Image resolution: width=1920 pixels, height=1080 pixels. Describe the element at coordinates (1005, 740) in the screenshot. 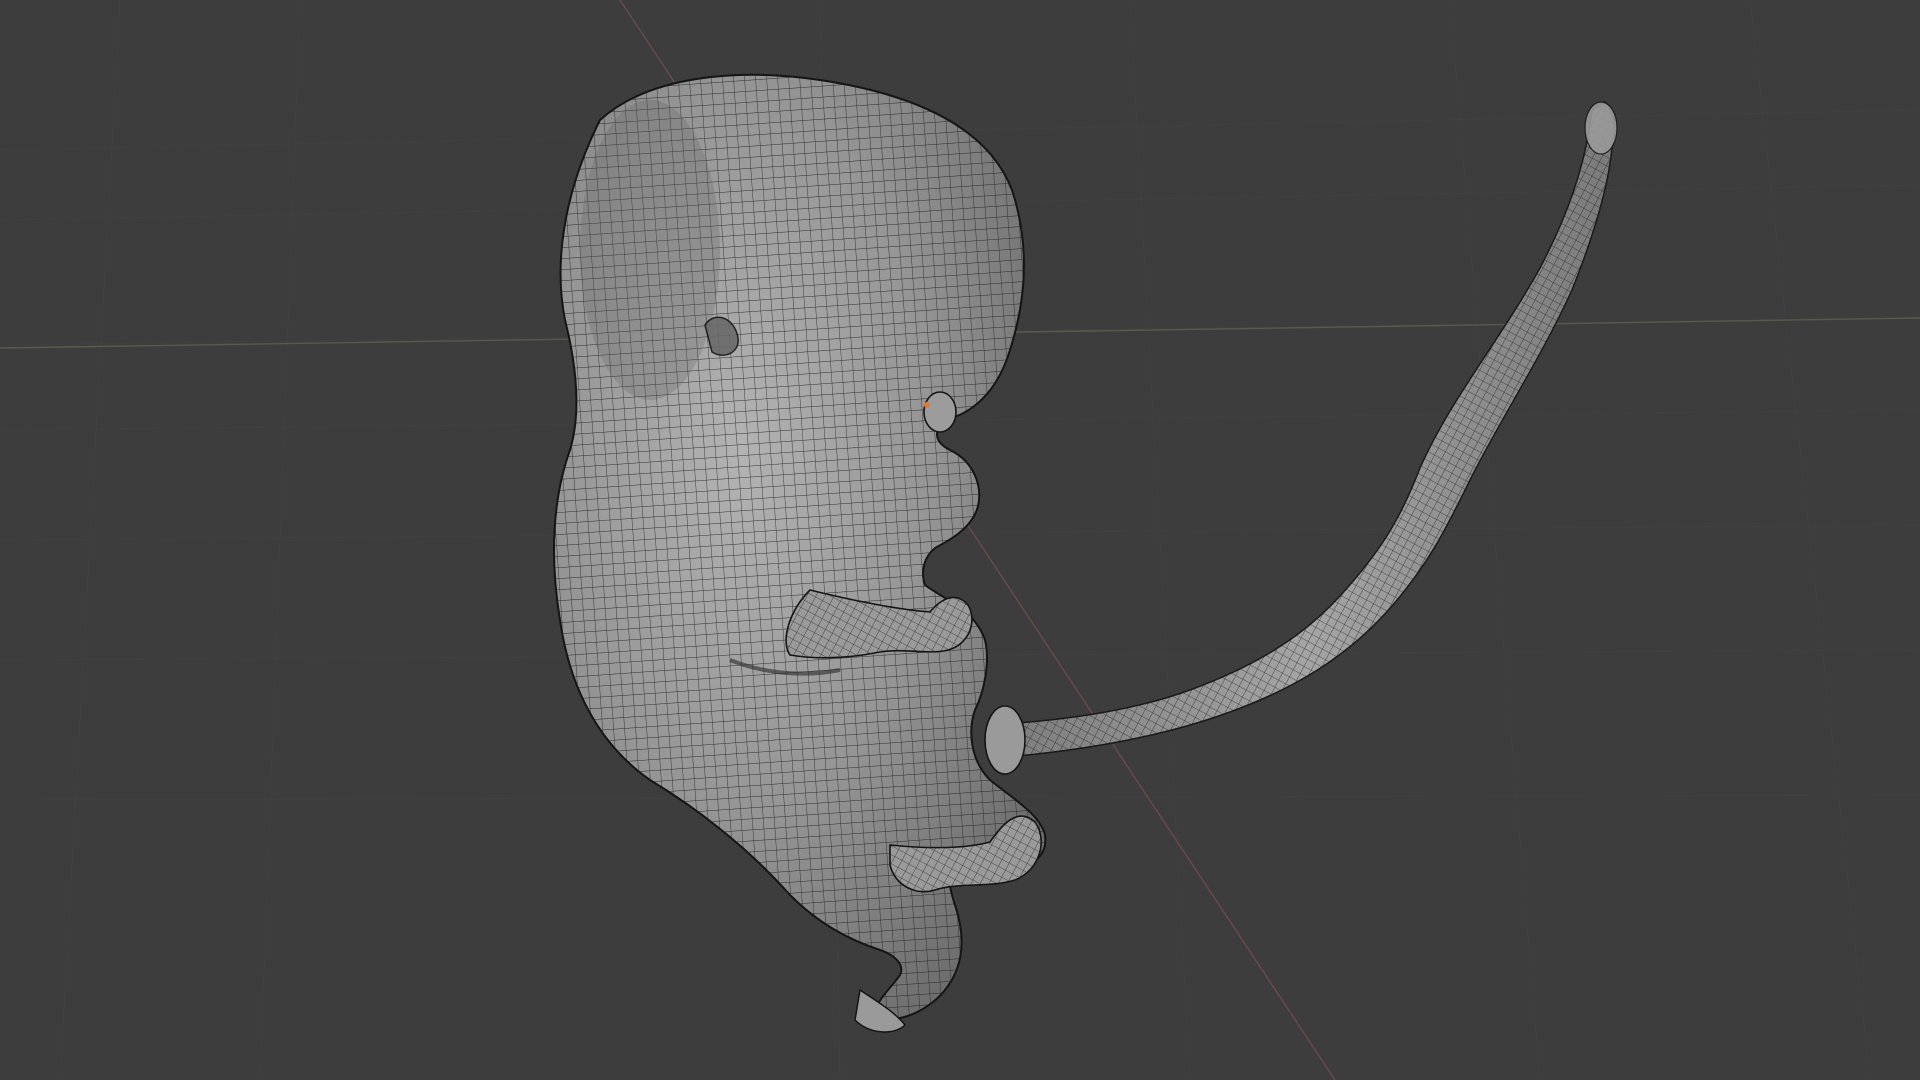

I see `navel` at that location.